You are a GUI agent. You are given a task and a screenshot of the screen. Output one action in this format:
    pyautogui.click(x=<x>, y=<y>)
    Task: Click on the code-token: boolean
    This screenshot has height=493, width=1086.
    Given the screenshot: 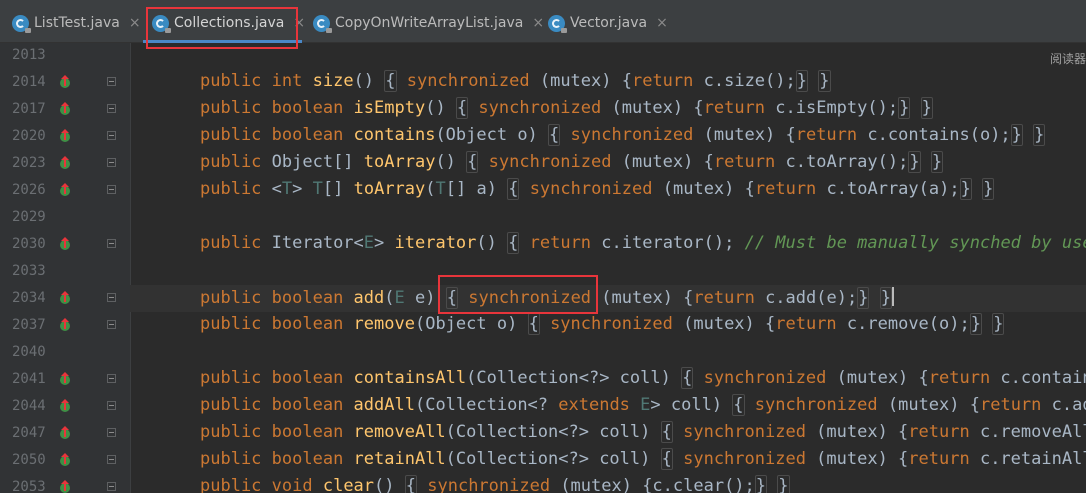 What is the action you would take?
    pyautogui.click(x=312, y=378)
    